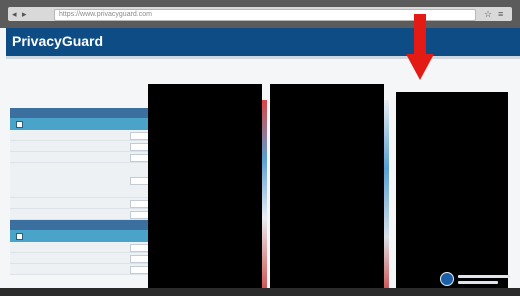 This screenshot has height=296, width=520. Describe the element at coordinates (500, 14) in the screenshot. I see `menu-icon: ≡` at that location.